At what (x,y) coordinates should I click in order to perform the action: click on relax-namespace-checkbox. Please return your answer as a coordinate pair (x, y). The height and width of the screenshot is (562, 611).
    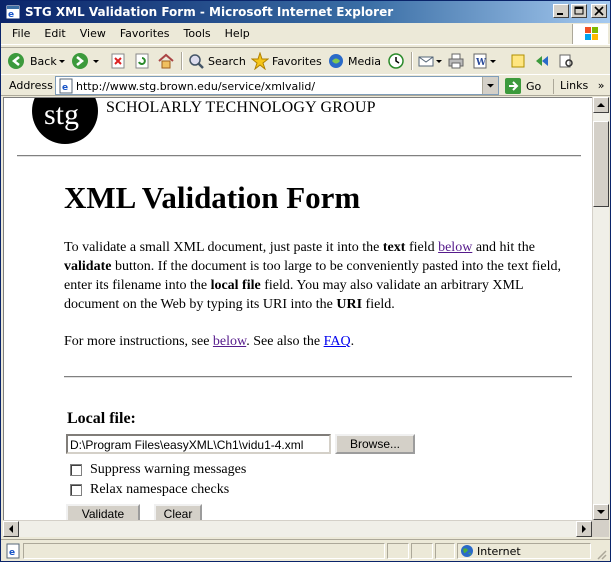
    Looking at the image, I should click on (76, 490).